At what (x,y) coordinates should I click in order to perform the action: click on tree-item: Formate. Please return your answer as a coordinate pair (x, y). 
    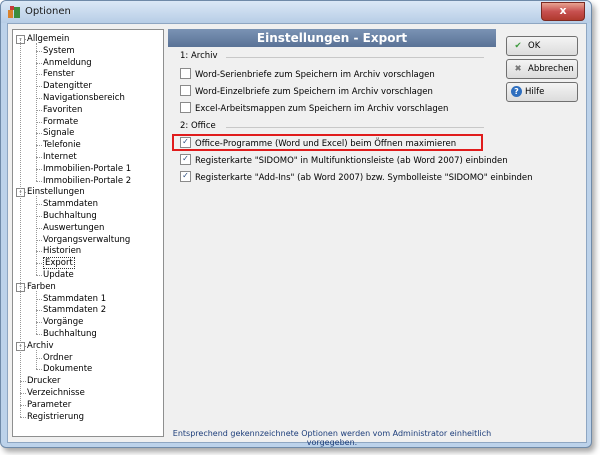
    Looking at the image, I should click on (60, 122).